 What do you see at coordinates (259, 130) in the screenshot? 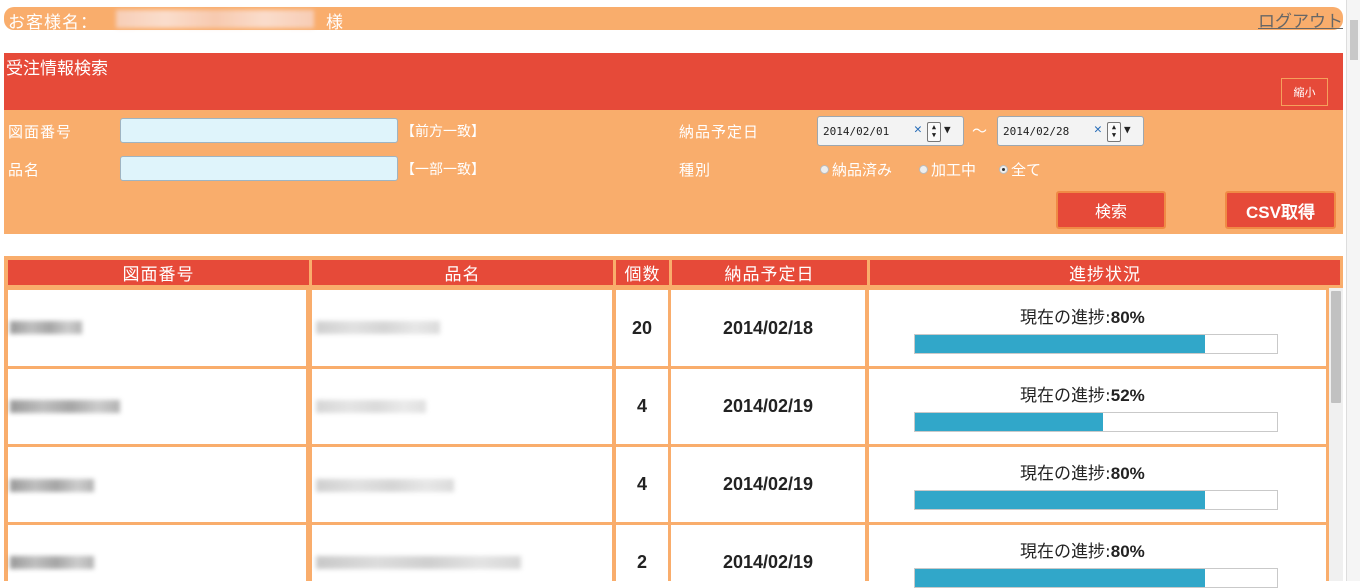
I see `drawing-number-input` at bounding box center [259, 130].